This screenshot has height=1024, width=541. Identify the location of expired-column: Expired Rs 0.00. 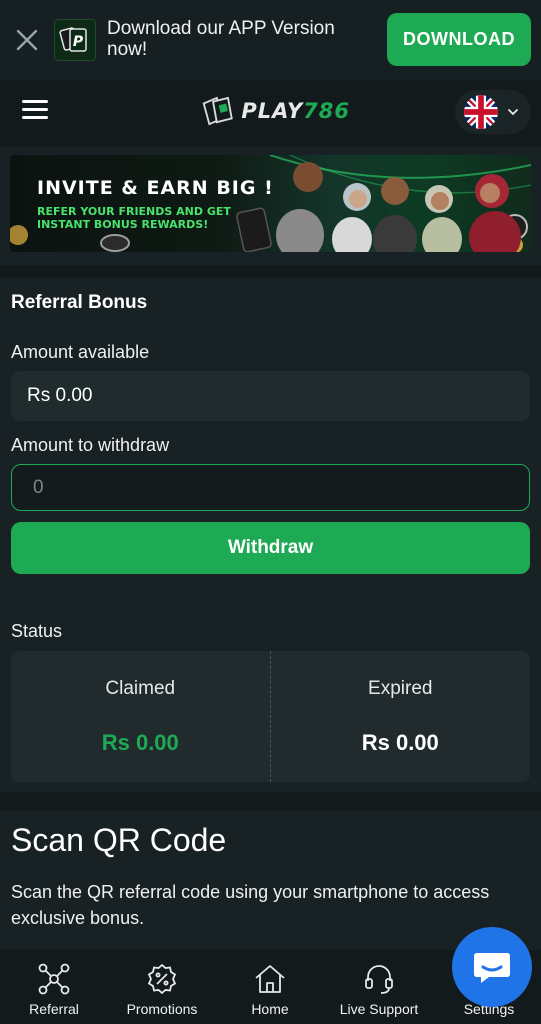
(401, 716).